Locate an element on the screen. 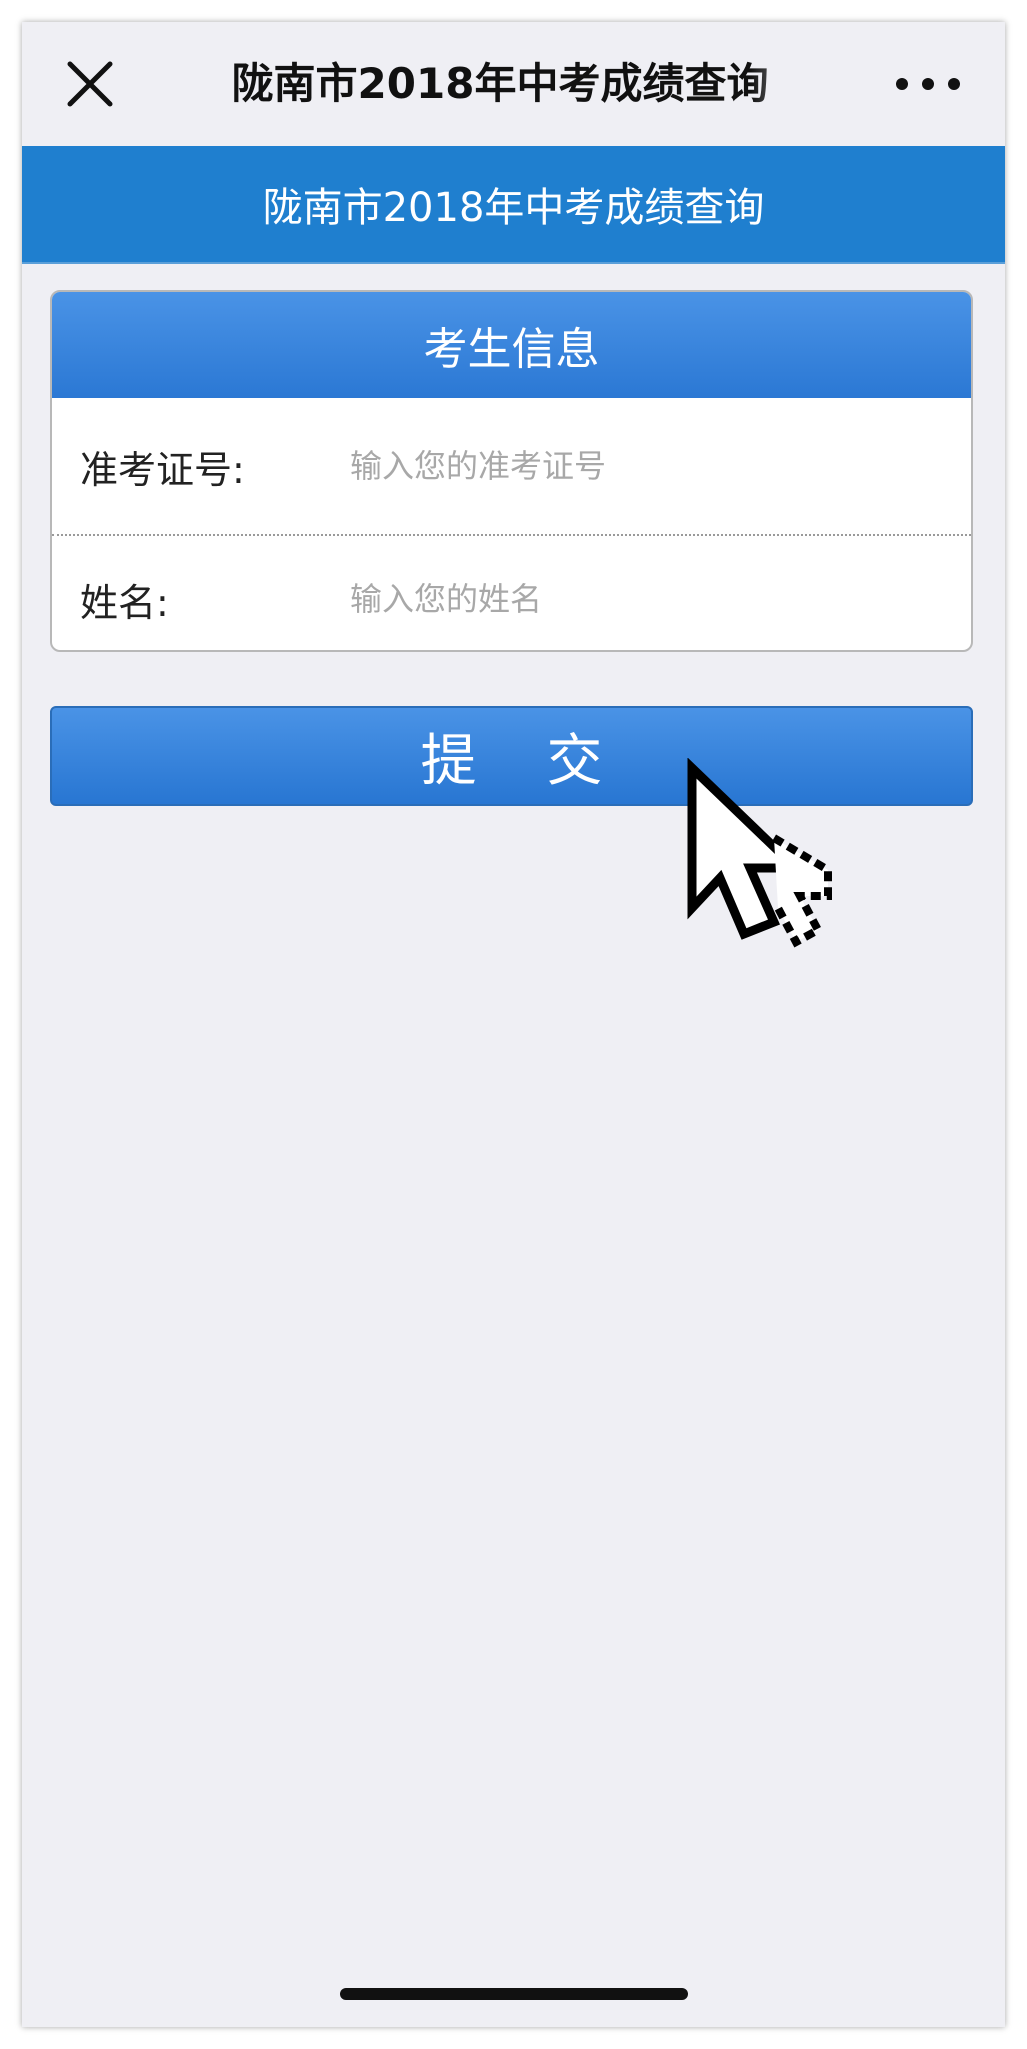  nav-title: 陇南市2018年中考成绩查询 is located at coordinates (500, 83).